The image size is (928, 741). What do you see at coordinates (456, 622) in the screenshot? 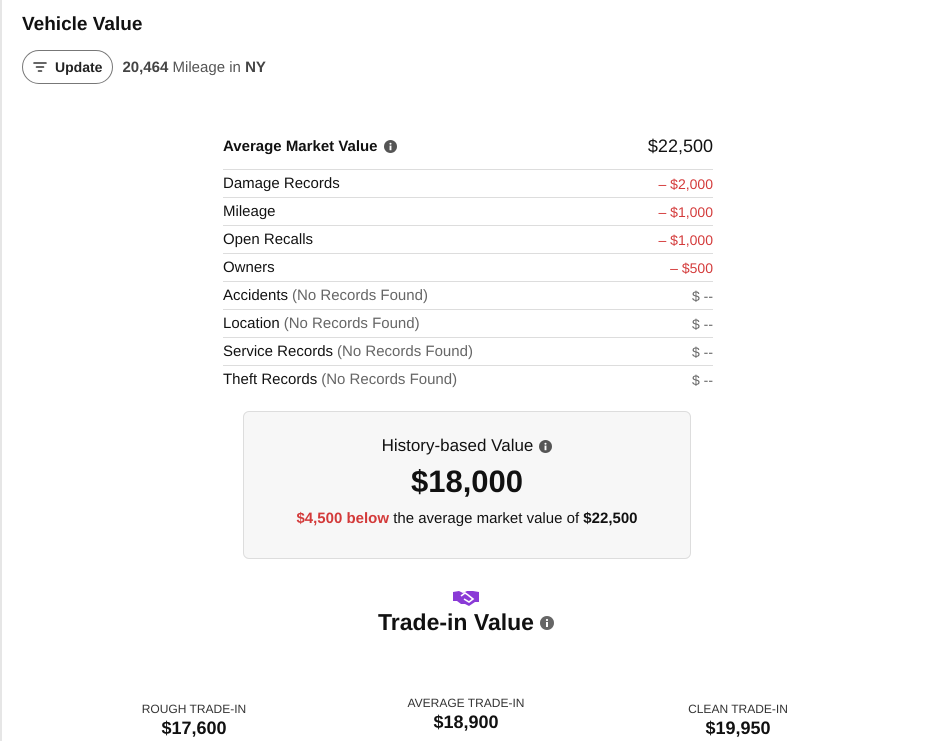
I see `trade-in-title: Trade-in Value` at bounding box center [456, 622].